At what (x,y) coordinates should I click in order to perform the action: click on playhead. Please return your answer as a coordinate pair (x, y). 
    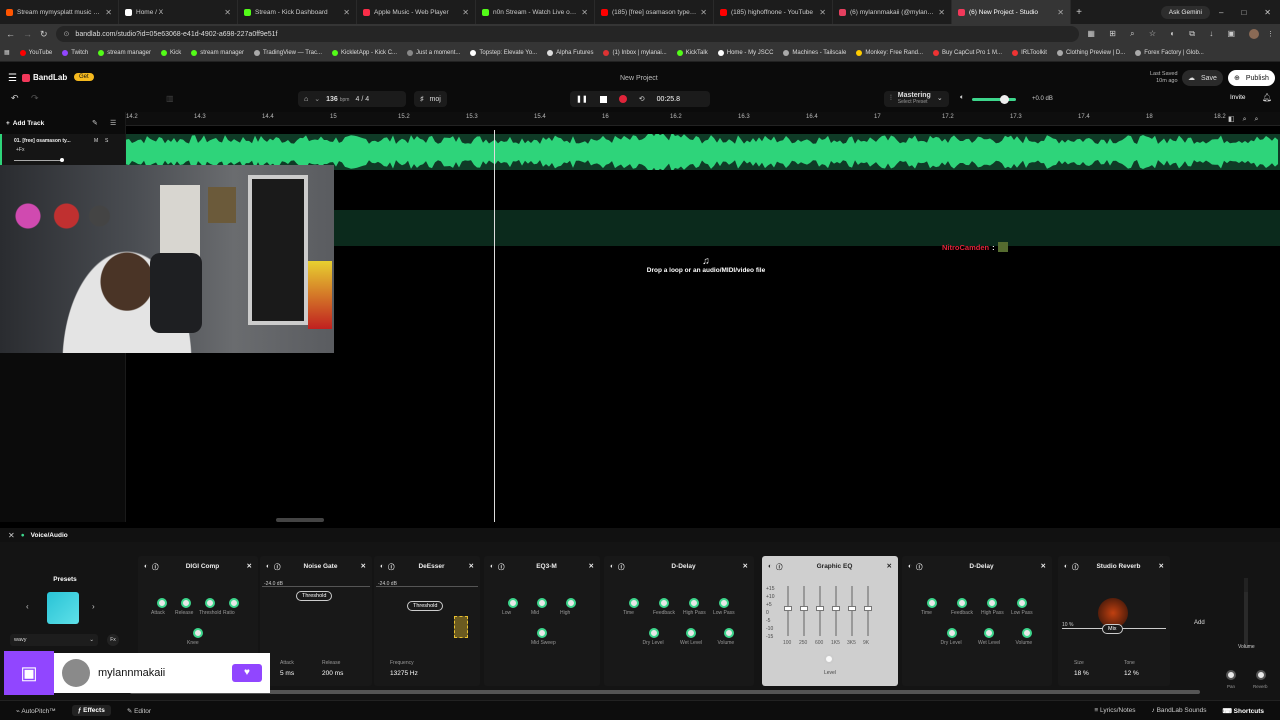
    Looking at the image, I should click on (494, 326).